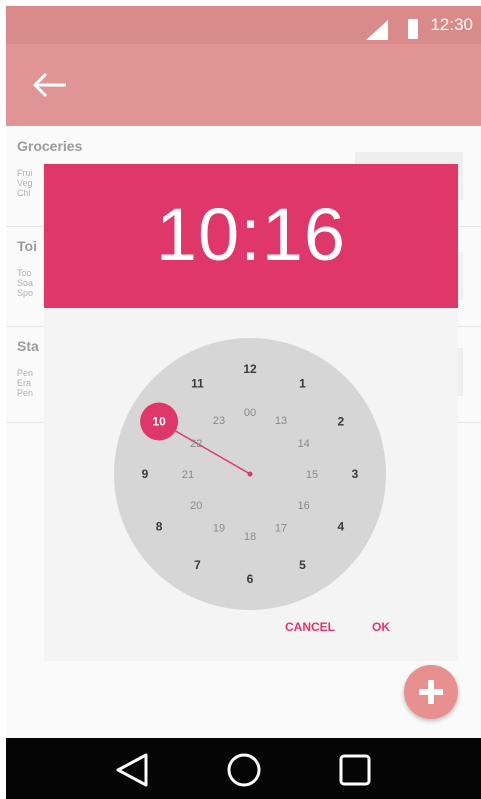  I want to click on clock-hour-inner-13: 13, so click(281, 421).